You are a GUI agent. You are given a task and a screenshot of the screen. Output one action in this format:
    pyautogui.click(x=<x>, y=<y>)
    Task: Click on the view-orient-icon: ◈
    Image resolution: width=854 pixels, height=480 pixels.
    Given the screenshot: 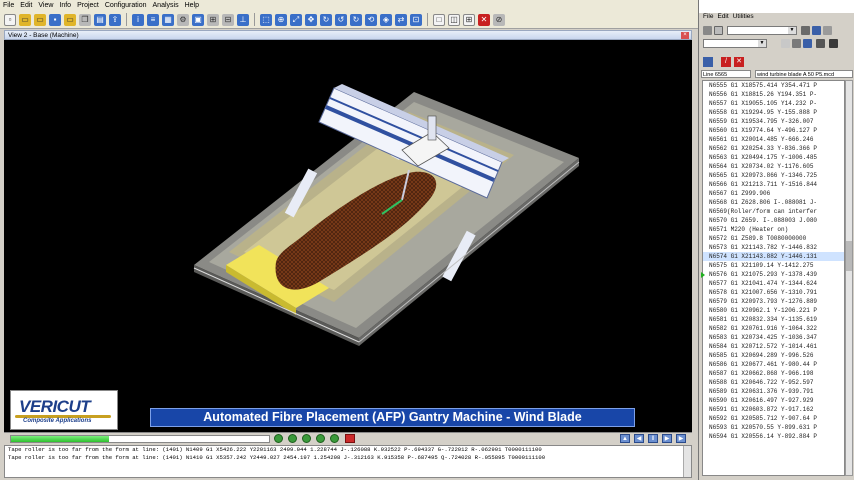 What is the action you would take?
    pyautogui.click(x=386, y=19)
    